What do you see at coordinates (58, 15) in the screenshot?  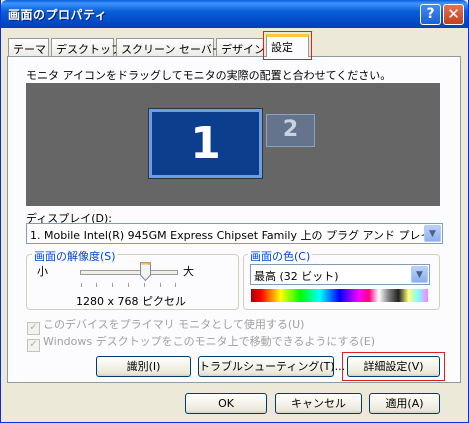 I see `window-title: 画面のプロパティ` at bounding box center [58, 15].